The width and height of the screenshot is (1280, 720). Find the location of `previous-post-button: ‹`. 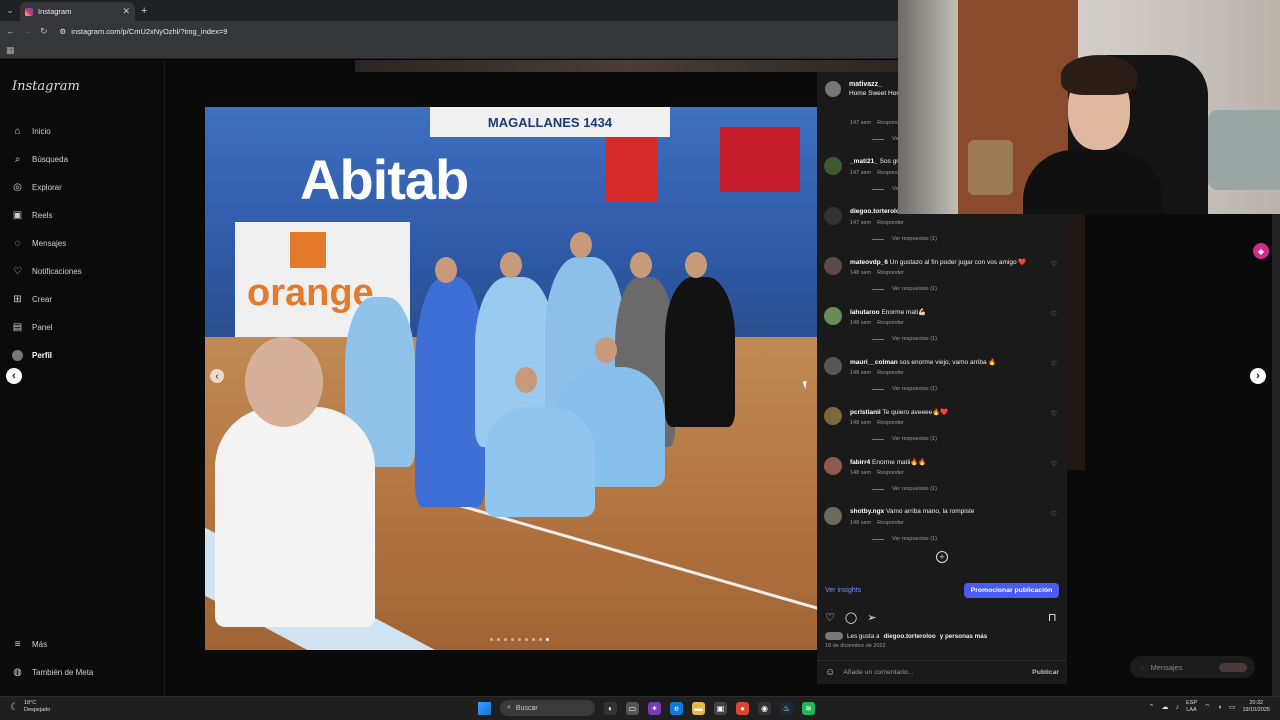

previous-post-button: ‹ is located at coordinates (14, 376).